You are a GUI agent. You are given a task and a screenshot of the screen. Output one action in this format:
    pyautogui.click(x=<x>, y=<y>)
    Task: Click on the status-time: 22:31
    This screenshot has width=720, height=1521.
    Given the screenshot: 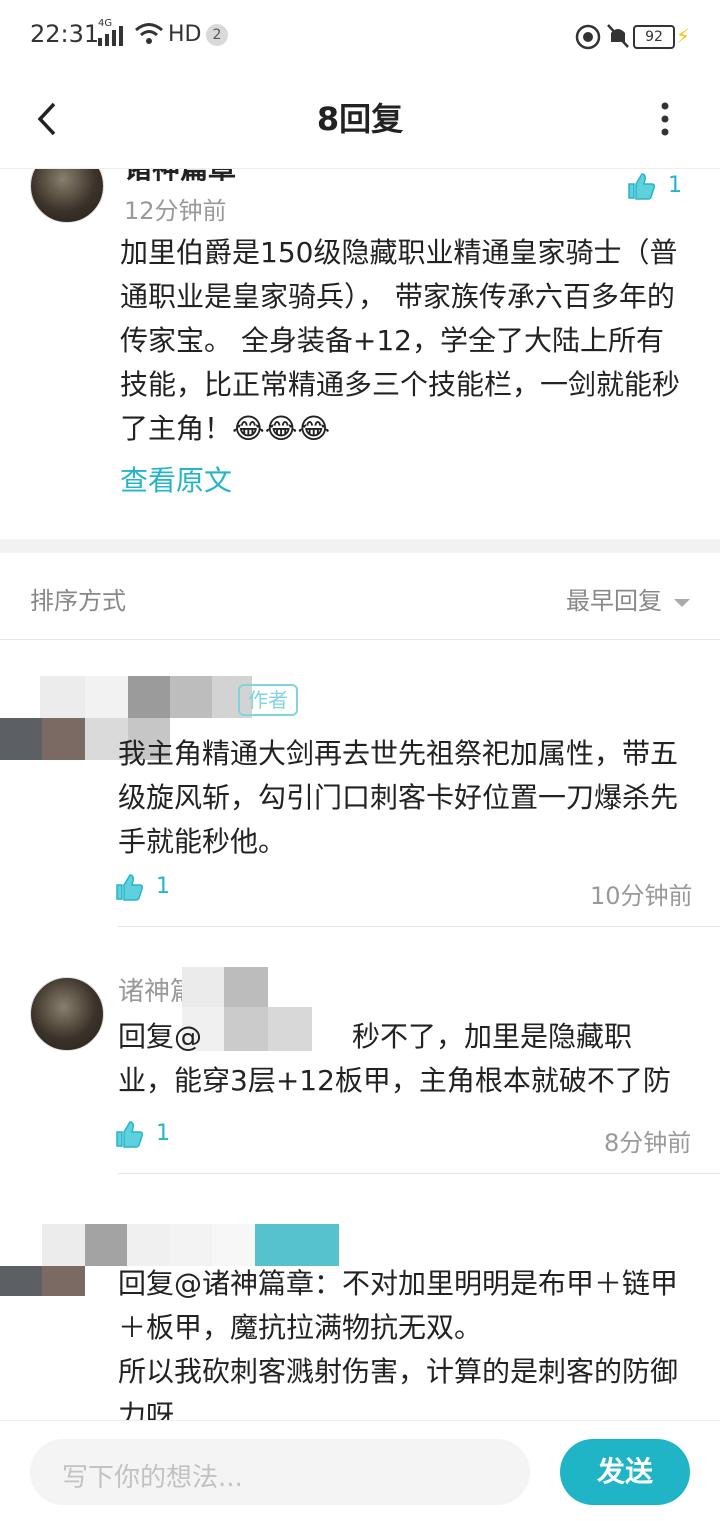 What is the action you would take?
    pyautogui.click(x=65, y=34)
    